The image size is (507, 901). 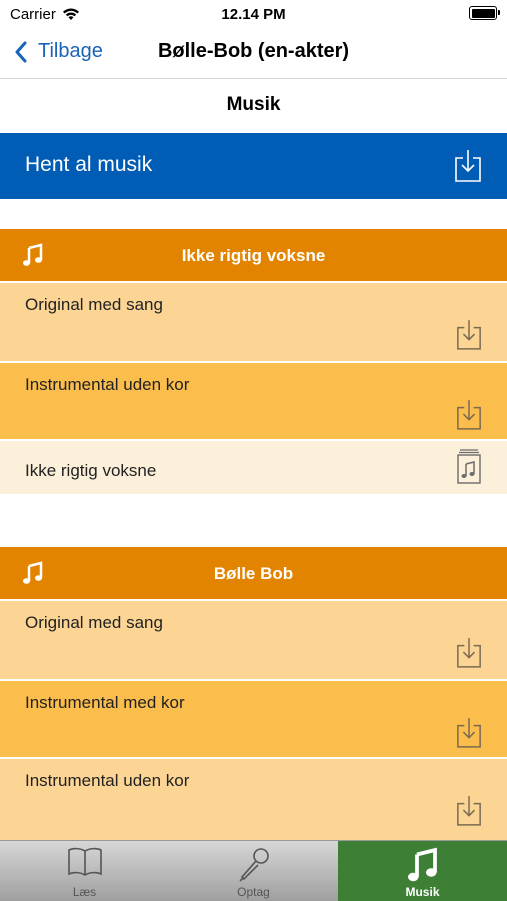 I want to click on page-title: Bølle-Bob (en-akter), so click(x=253, y=51).